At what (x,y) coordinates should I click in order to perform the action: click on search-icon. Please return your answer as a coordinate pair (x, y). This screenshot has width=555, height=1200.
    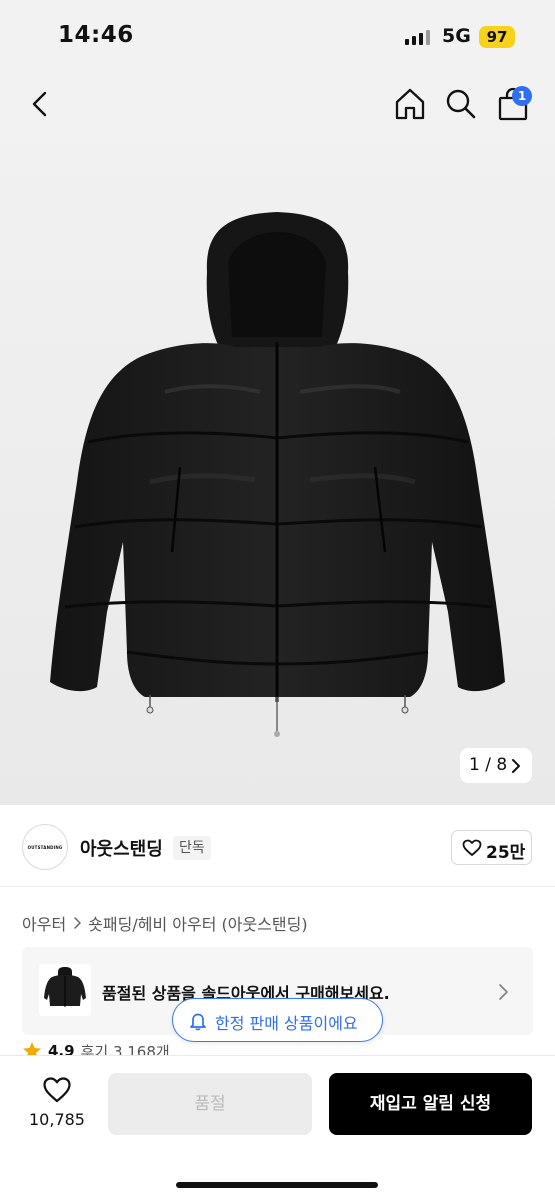
    Looking at the image, I should click on (461, 104).